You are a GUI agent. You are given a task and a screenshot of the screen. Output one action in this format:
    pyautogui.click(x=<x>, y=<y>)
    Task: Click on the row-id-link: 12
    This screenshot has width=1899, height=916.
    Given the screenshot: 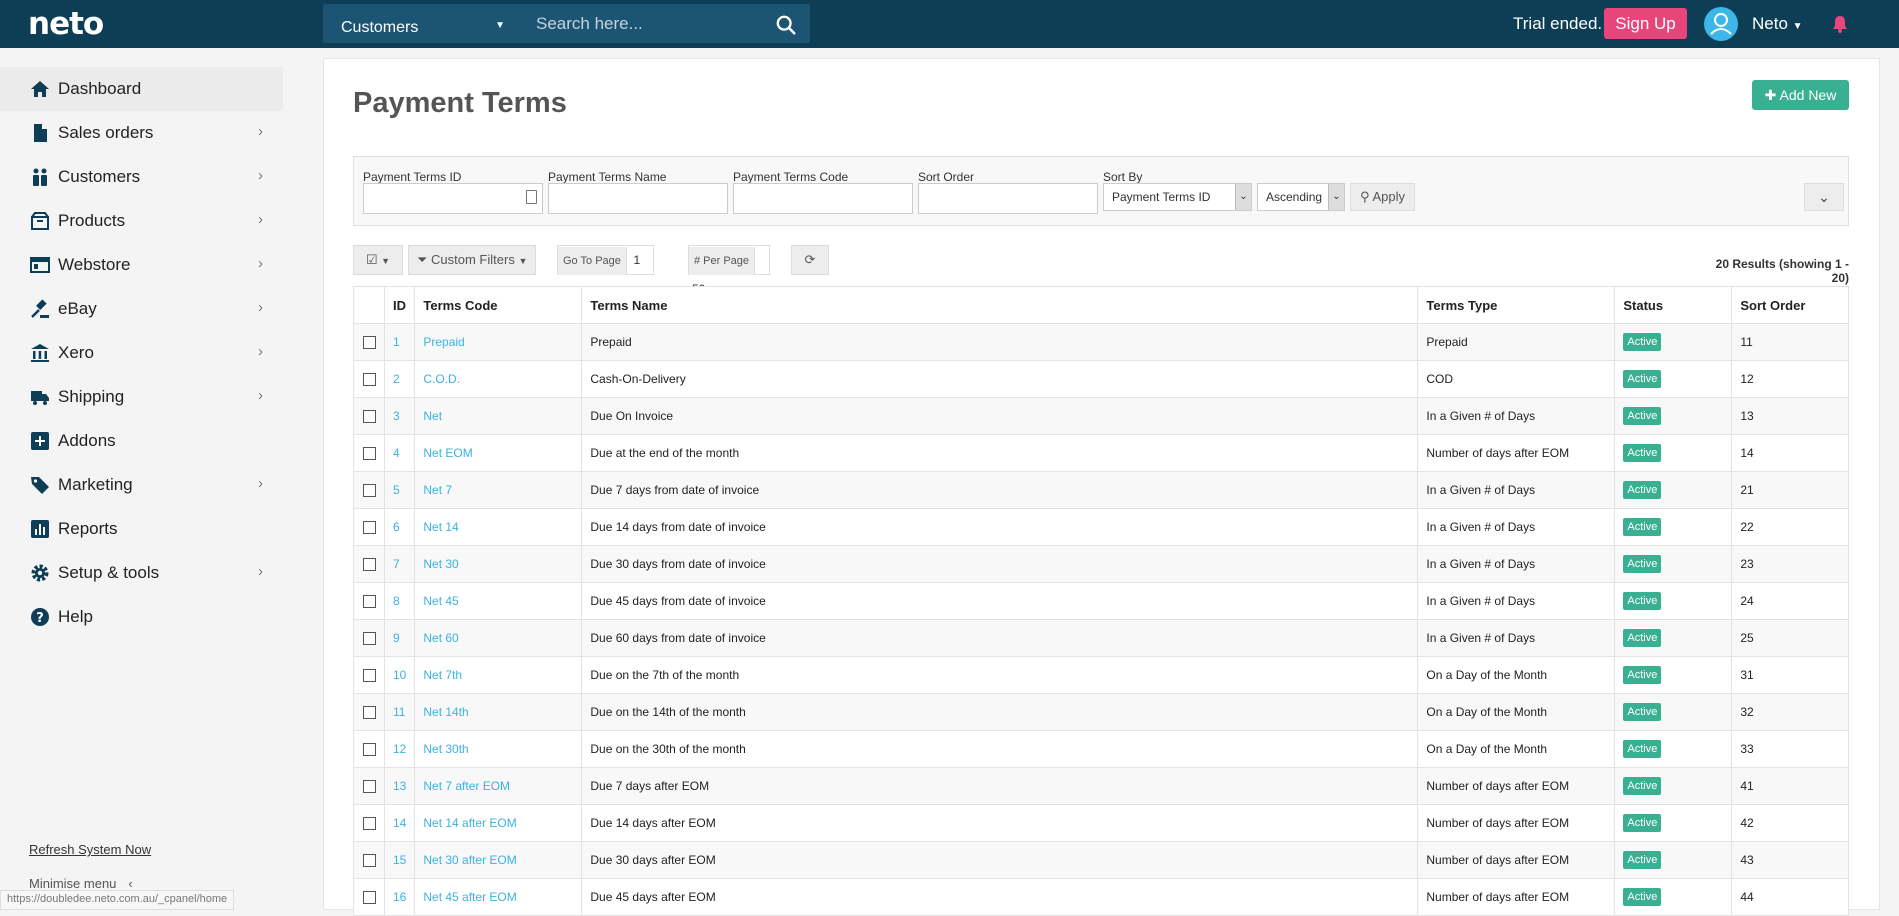 What is the action you would take?
    pyautogui.click(x=399, y=749)
    